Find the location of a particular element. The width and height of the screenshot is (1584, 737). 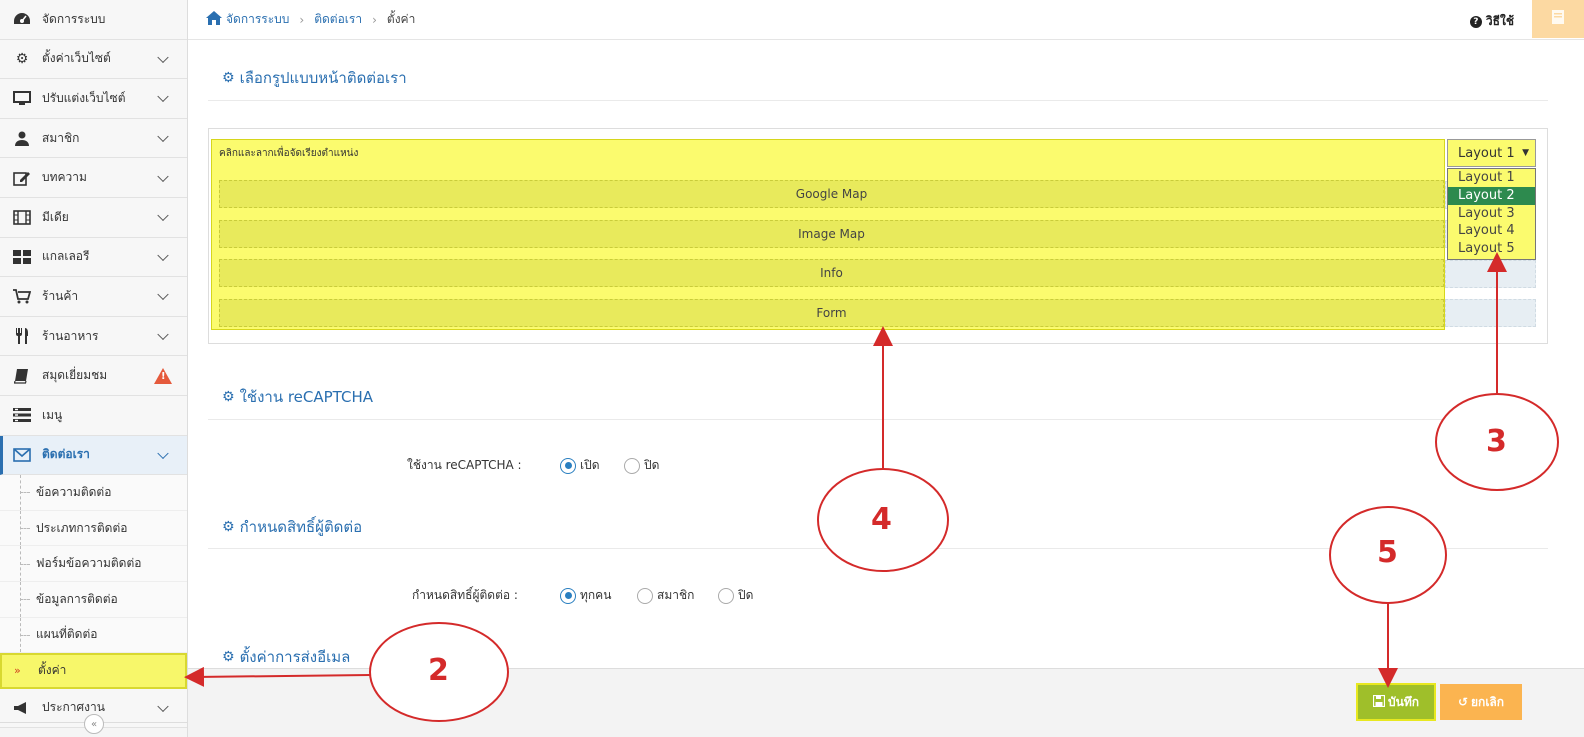

dashboard-icon is located at coordinates (22, 19).